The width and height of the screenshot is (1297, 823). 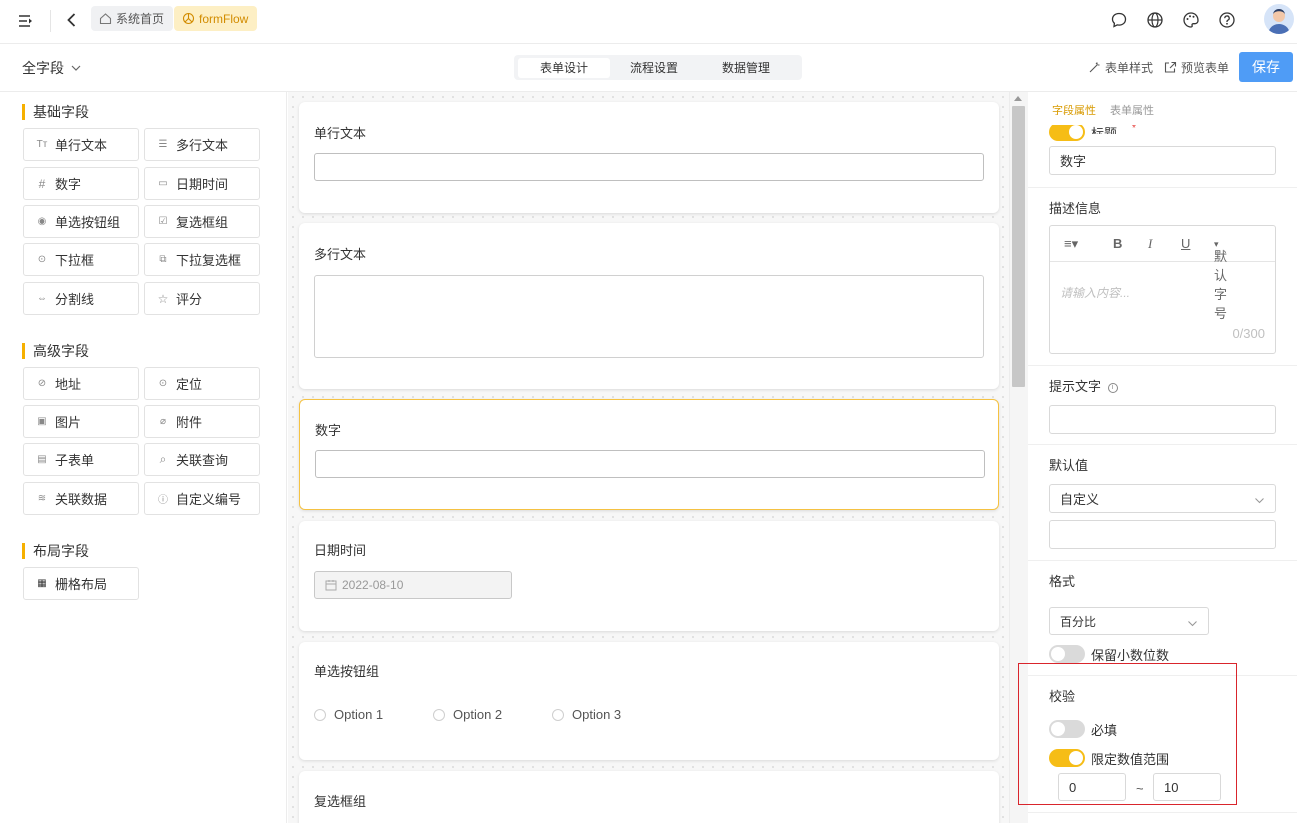 What do you see at coordinates (42, 259) in the screenshot?
I see `dropdown-icon: ⊙` at bounding box center [42, 259].